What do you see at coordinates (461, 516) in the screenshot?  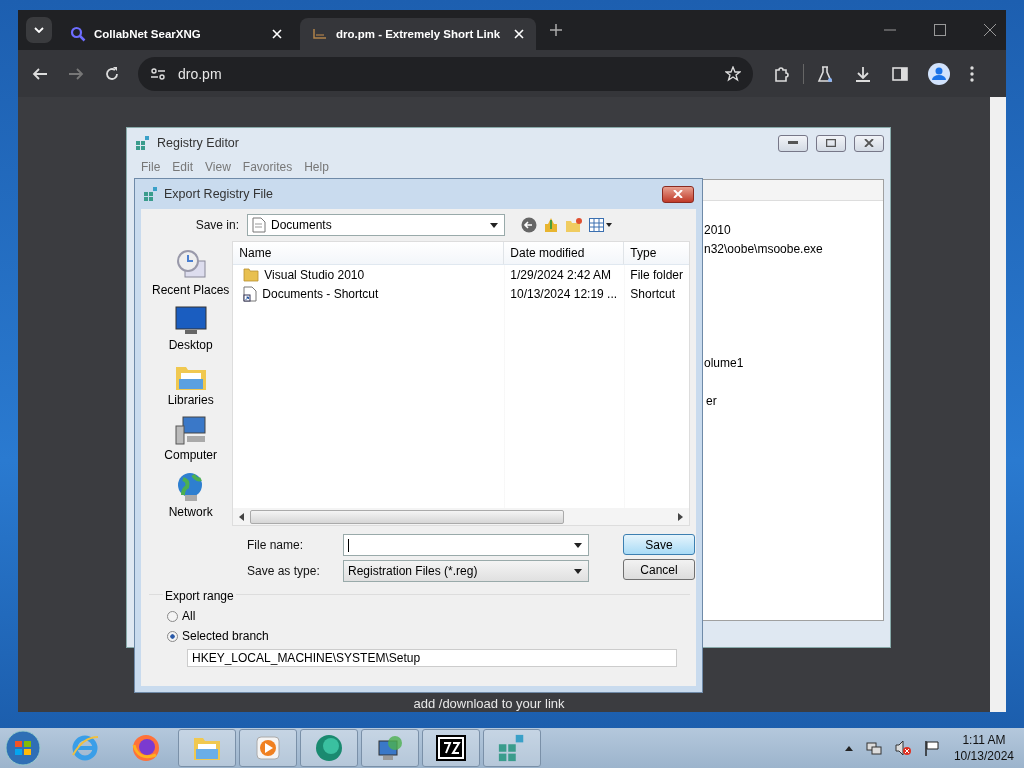 I see `horizontal-scrollbar` at bounding box center [461, 516].